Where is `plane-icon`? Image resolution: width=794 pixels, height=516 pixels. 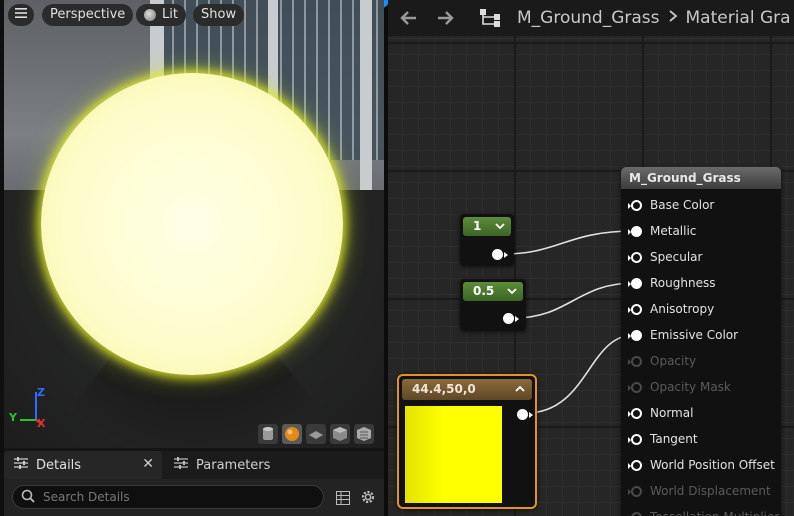 plane-icon is located at coordinates (316, 434).